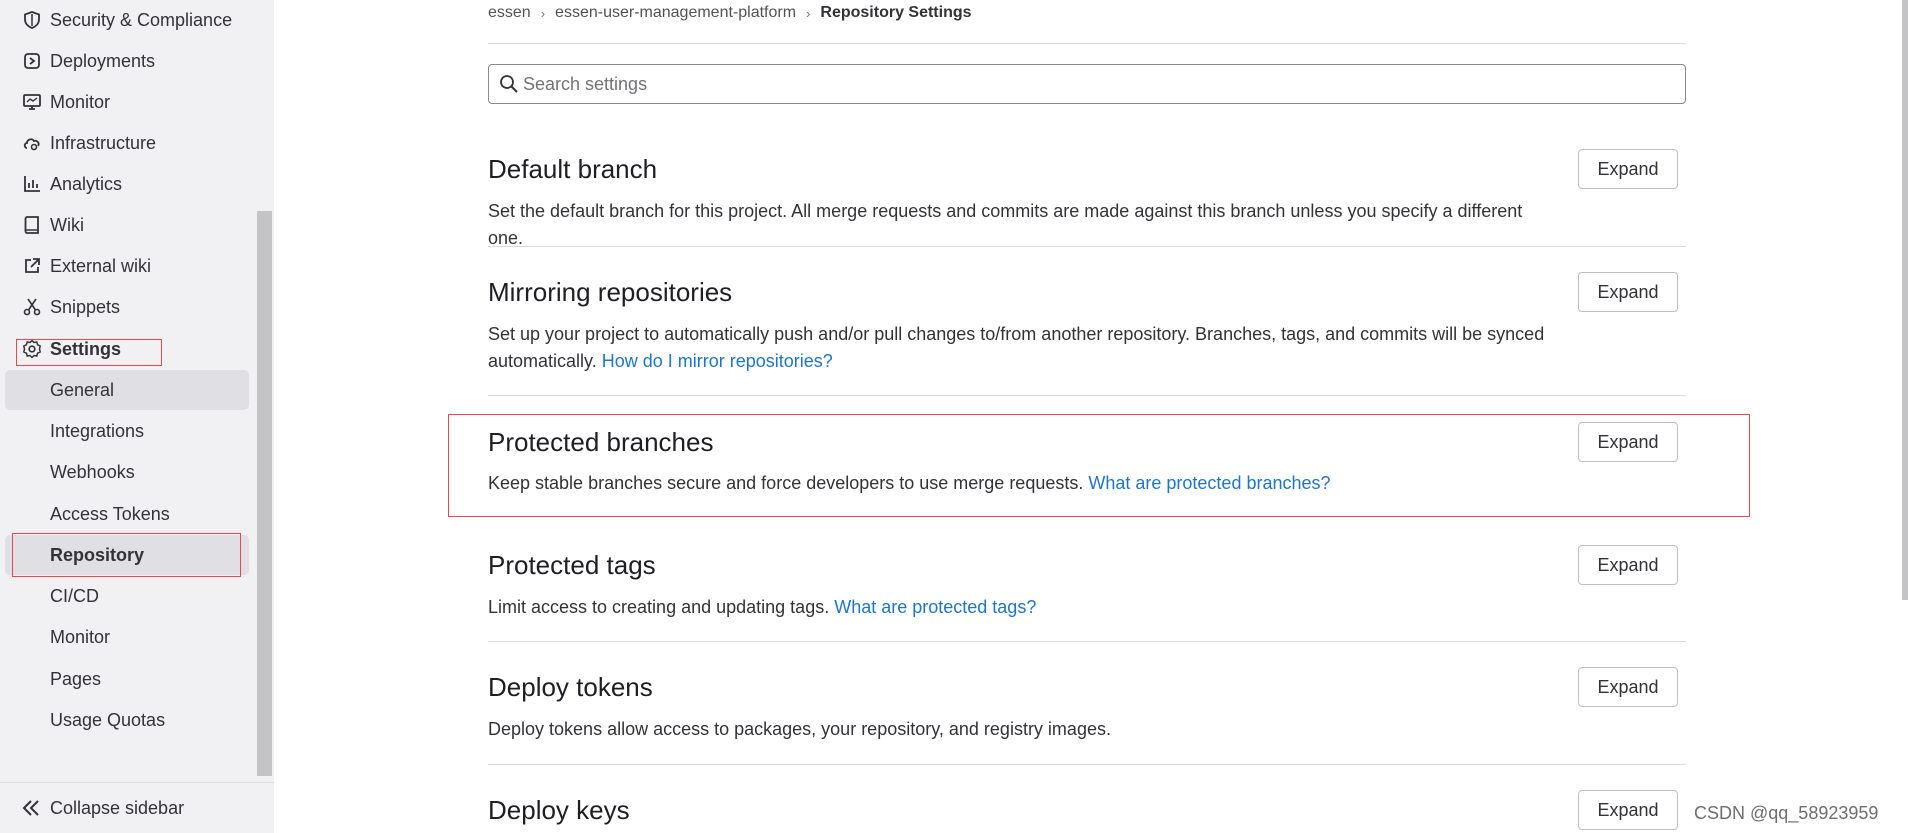  Describe the element at coordinates (32, 102) in the screenshot. I see `monitor-icon` at that location.